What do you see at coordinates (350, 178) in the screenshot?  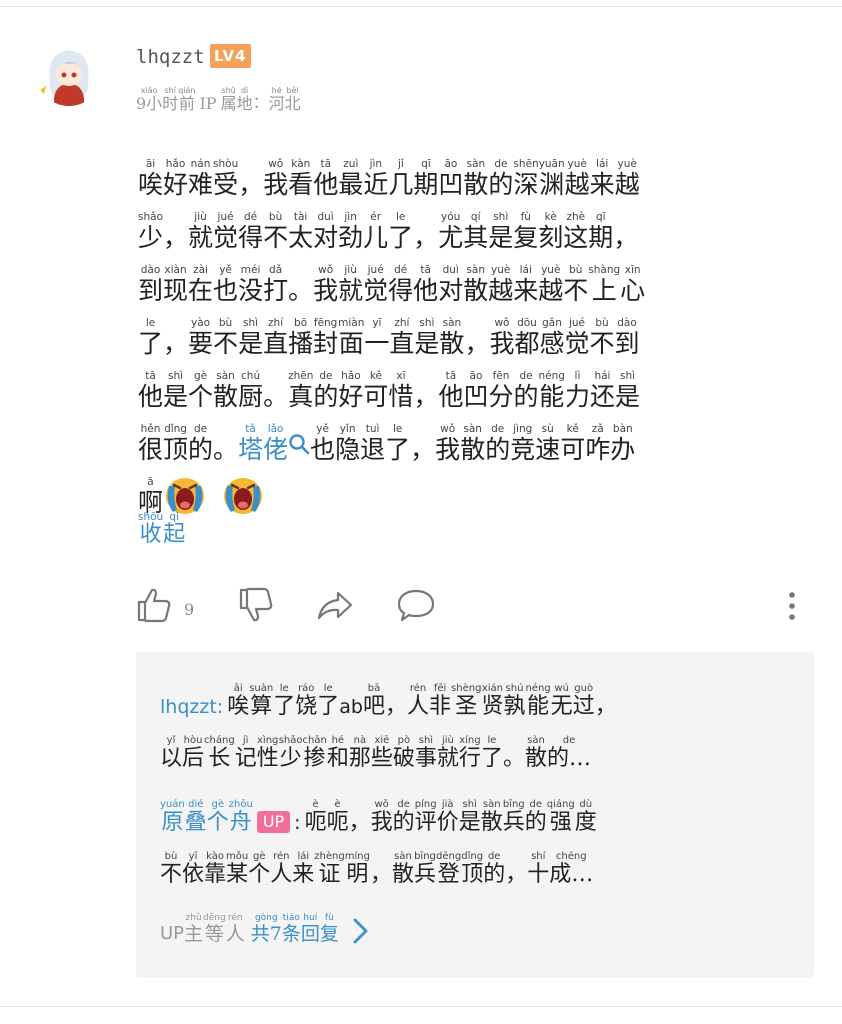 I see `ruby-char: zuì 最` at bounding box center [350, 178].